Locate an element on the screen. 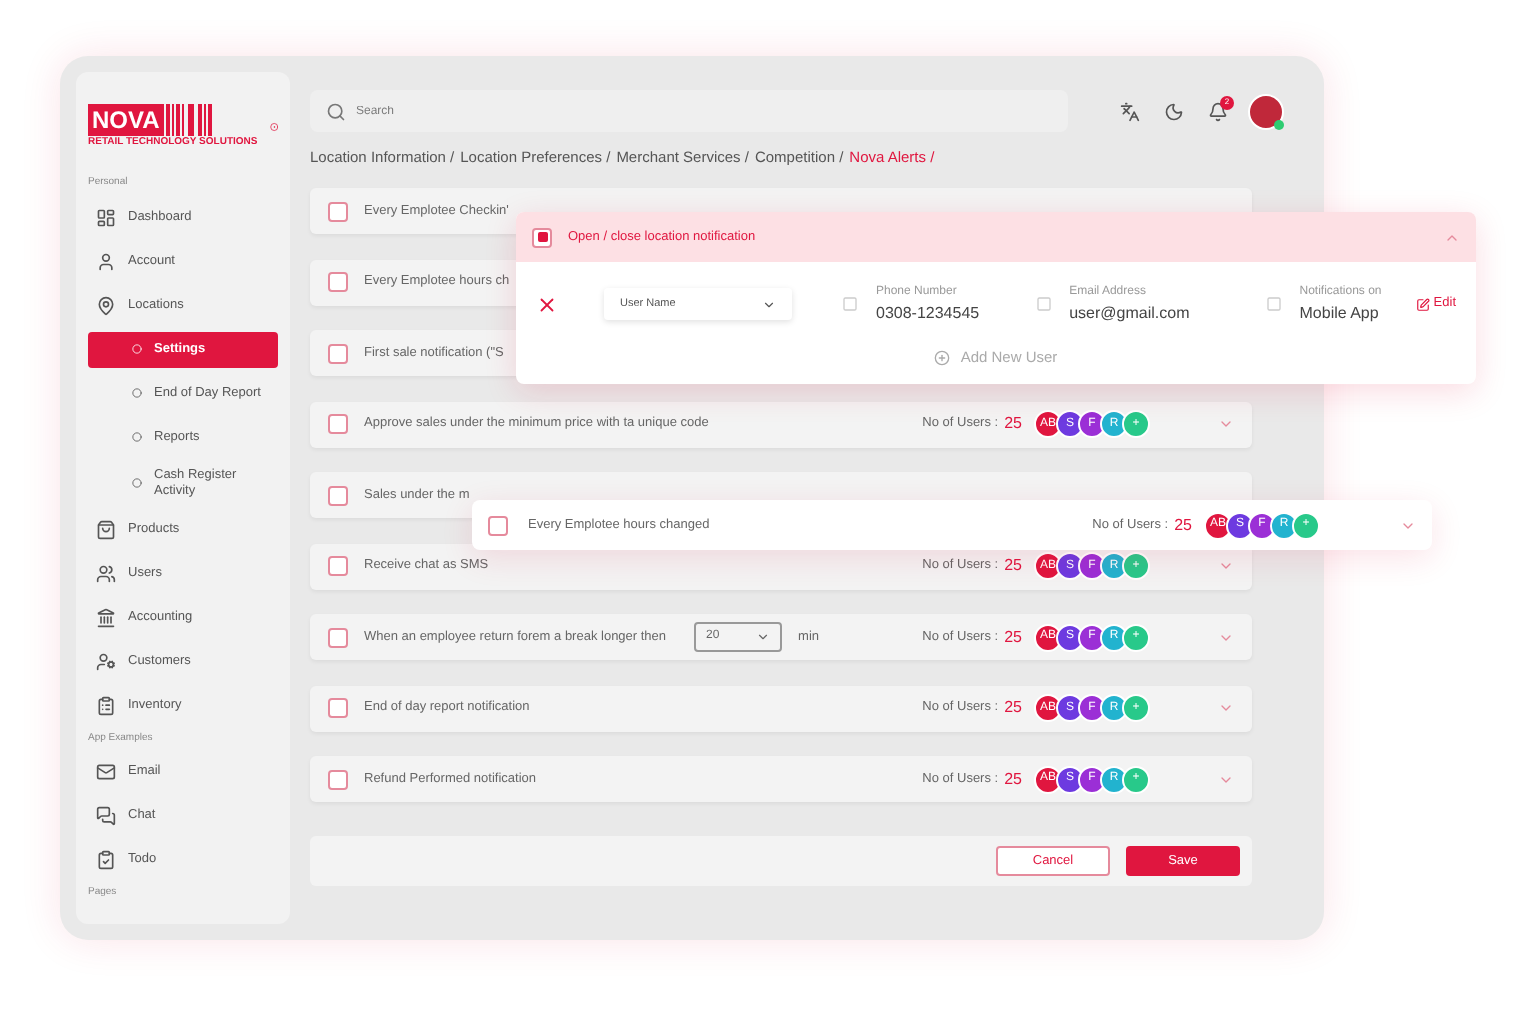 The height and width of the screenshot is (1010, 1536). logo-text: NOVA is located at coordinates (126, 120).